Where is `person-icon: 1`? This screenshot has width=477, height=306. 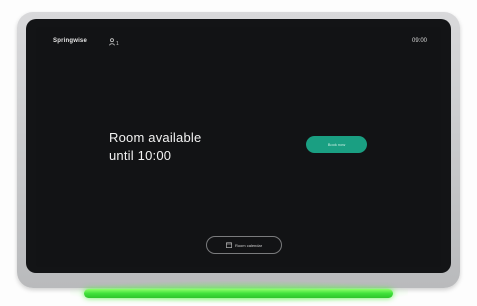
person-icon: 1 is located at coordinates (114, 42).